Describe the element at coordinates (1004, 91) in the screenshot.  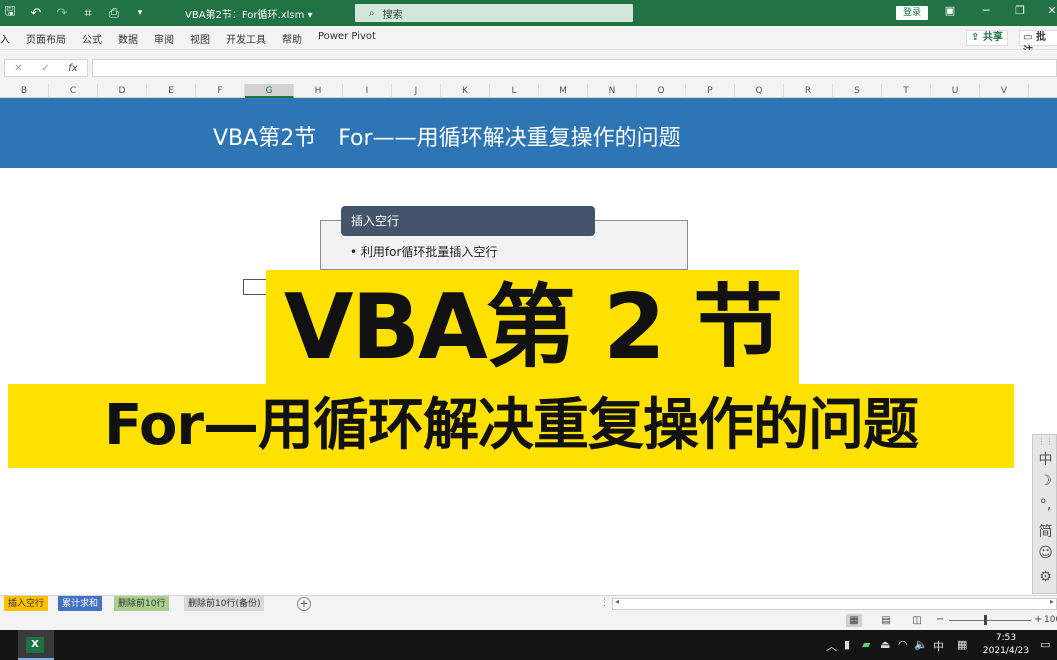
I see `column-header: V` at that location.